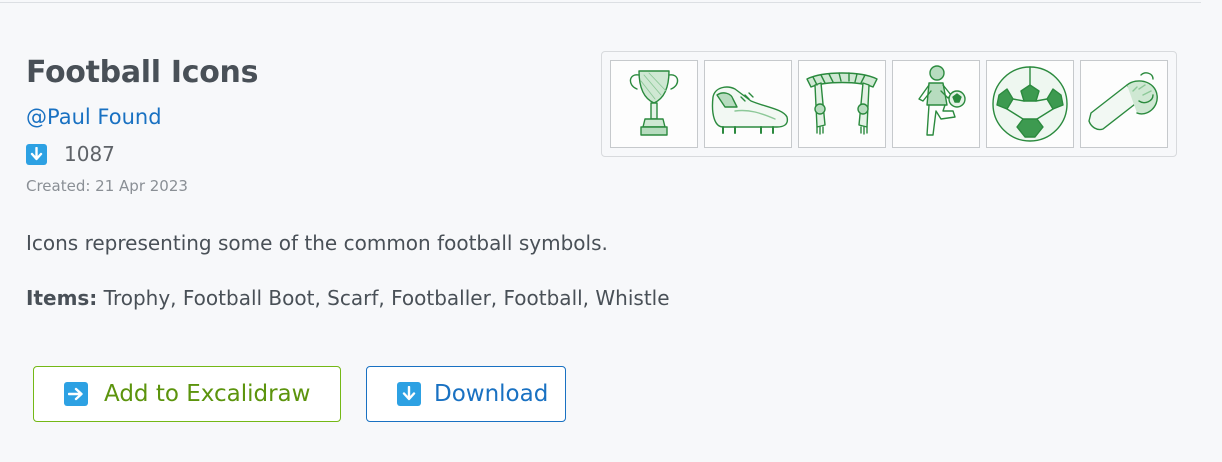  Describe the element at coordinates (142, 72) in the screenshot. I see `library-title: Football Icons` at that location.